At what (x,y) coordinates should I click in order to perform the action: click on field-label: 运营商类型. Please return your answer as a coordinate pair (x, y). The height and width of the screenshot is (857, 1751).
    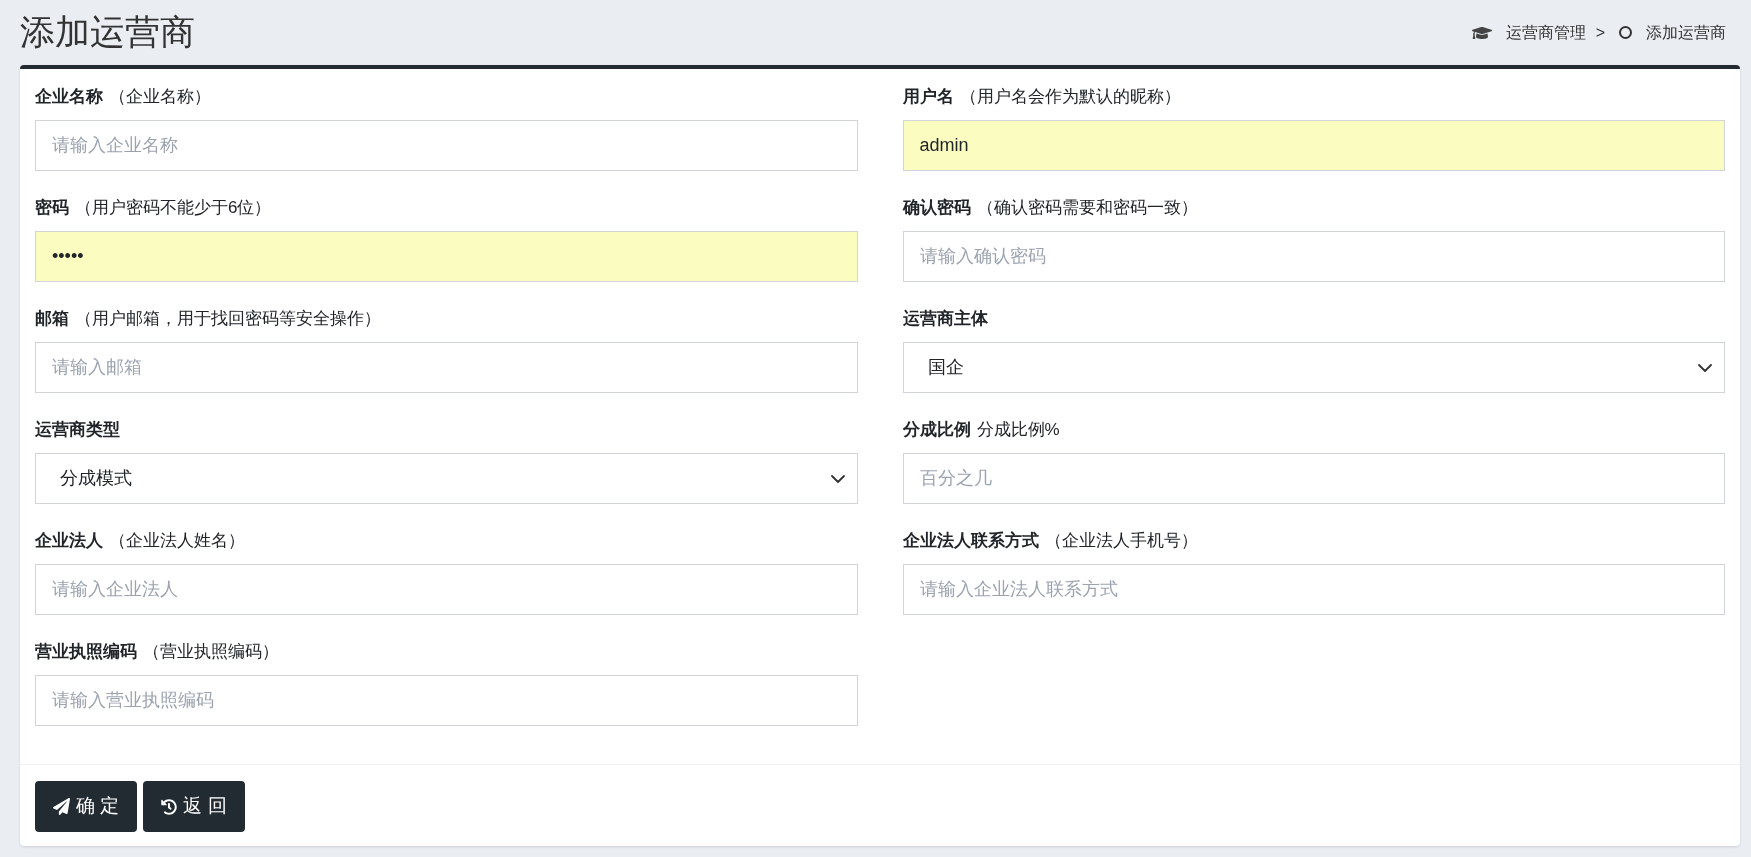
    Looking at the image, I should click on (77, 430).